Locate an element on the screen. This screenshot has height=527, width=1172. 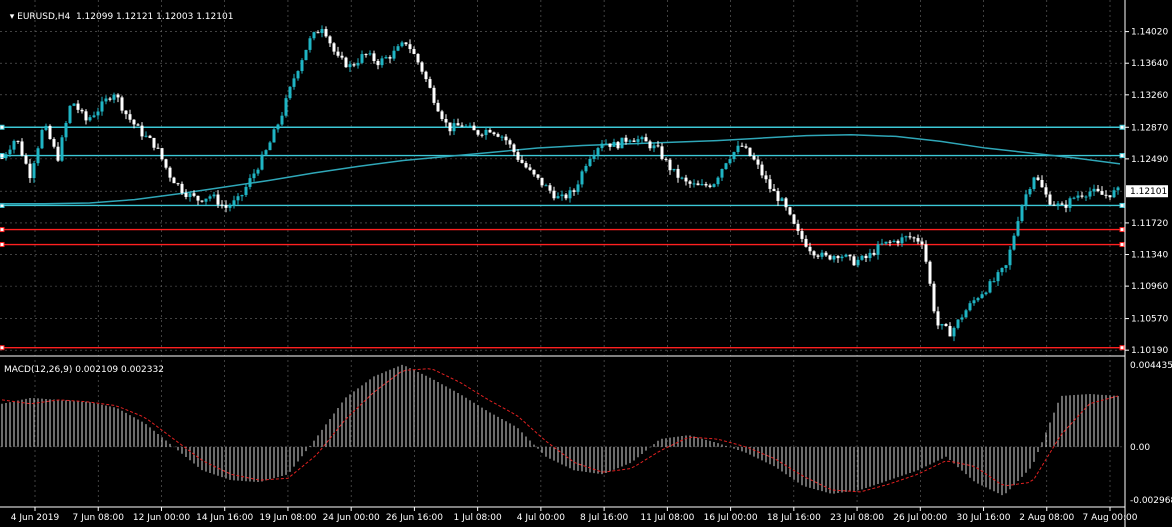
price-tick-label: 1.12490 is located at coordinates (1149, 160).